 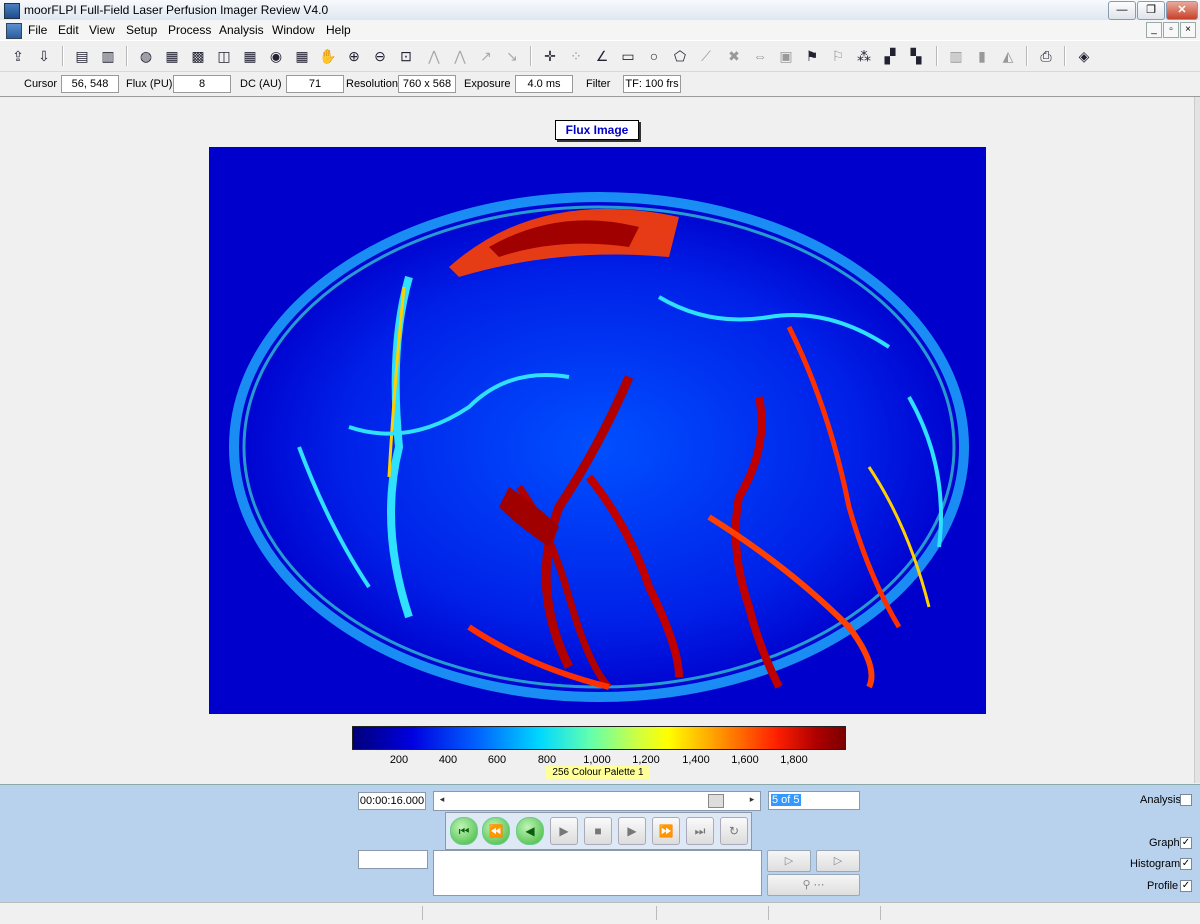 I want to click on flux-image-title: Flux Image, so click(x=597, y=130).